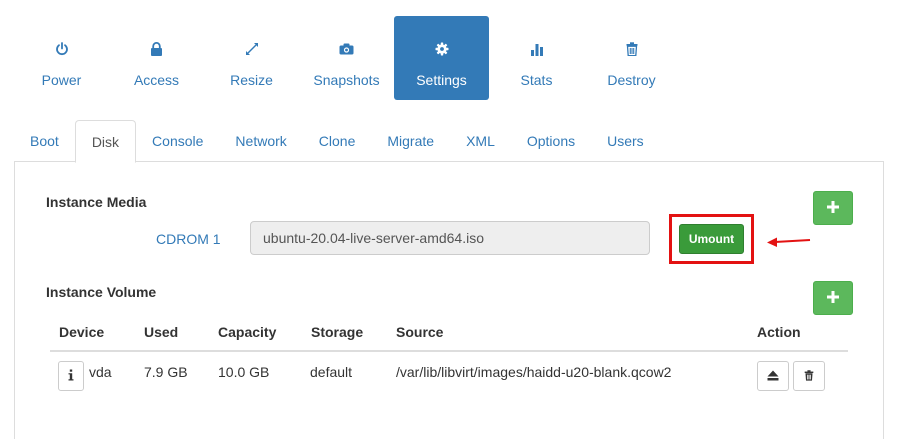 The image size is (922, 439). What do you see at coordinates (44, 141) in the screenshot?
I see `tab-boot: Boot` at bounding box center [44, 141].